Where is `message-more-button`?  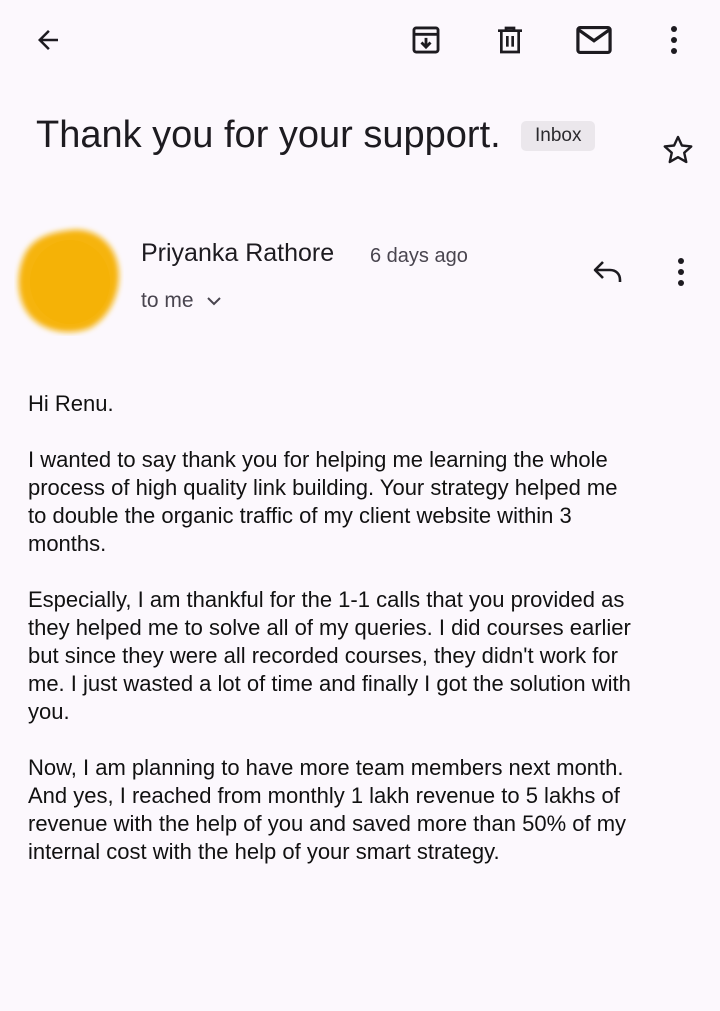
message-more-button is located at coordinates (681, 272).